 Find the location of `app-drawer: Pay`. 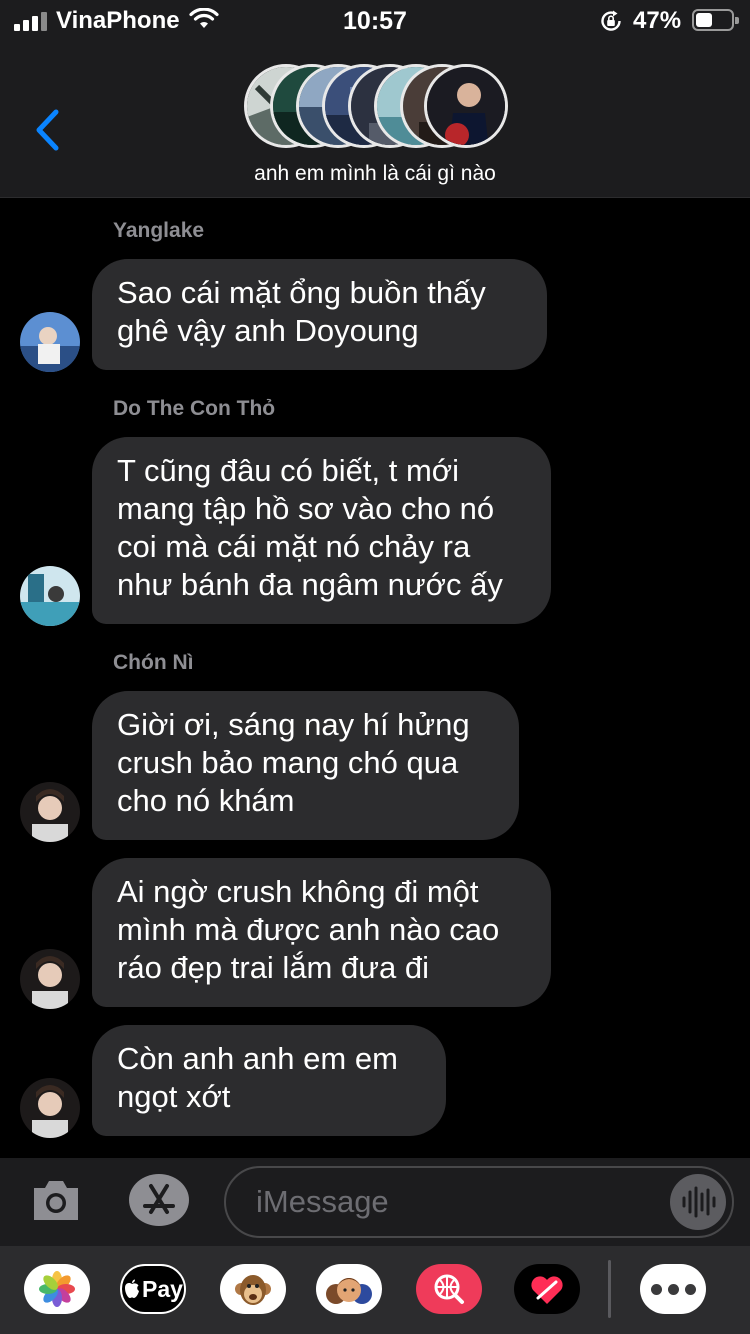

app-drawer: Pay is located at coordinates (375, 1290).